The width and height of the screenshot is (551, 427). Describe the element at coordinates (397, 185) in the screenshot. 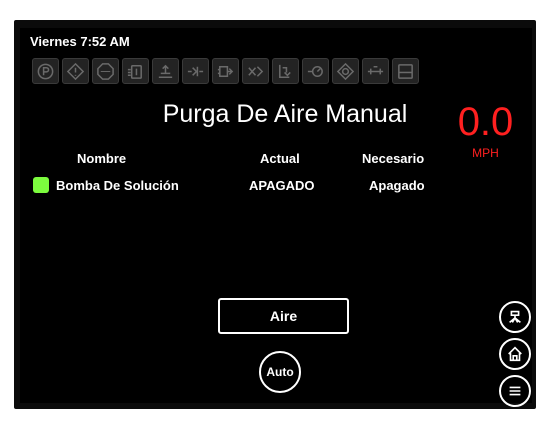

I see `row-required: Apagado` at that location.